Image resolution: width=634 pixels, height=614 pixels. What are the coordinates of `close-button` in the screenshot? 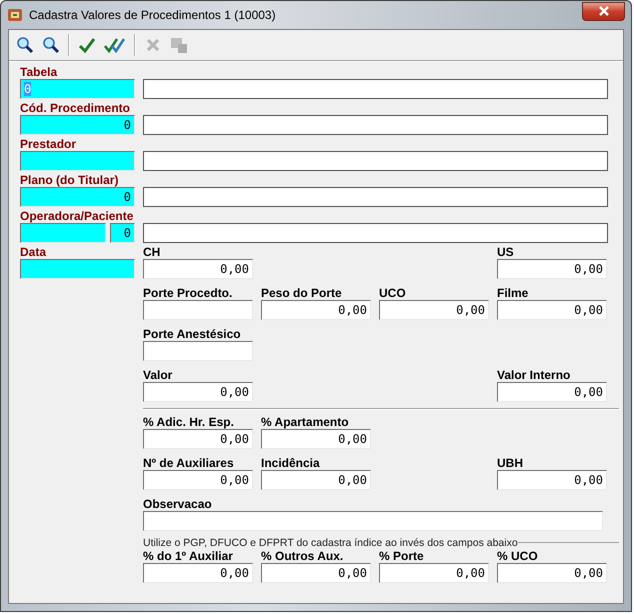 It's located at (603, 11).